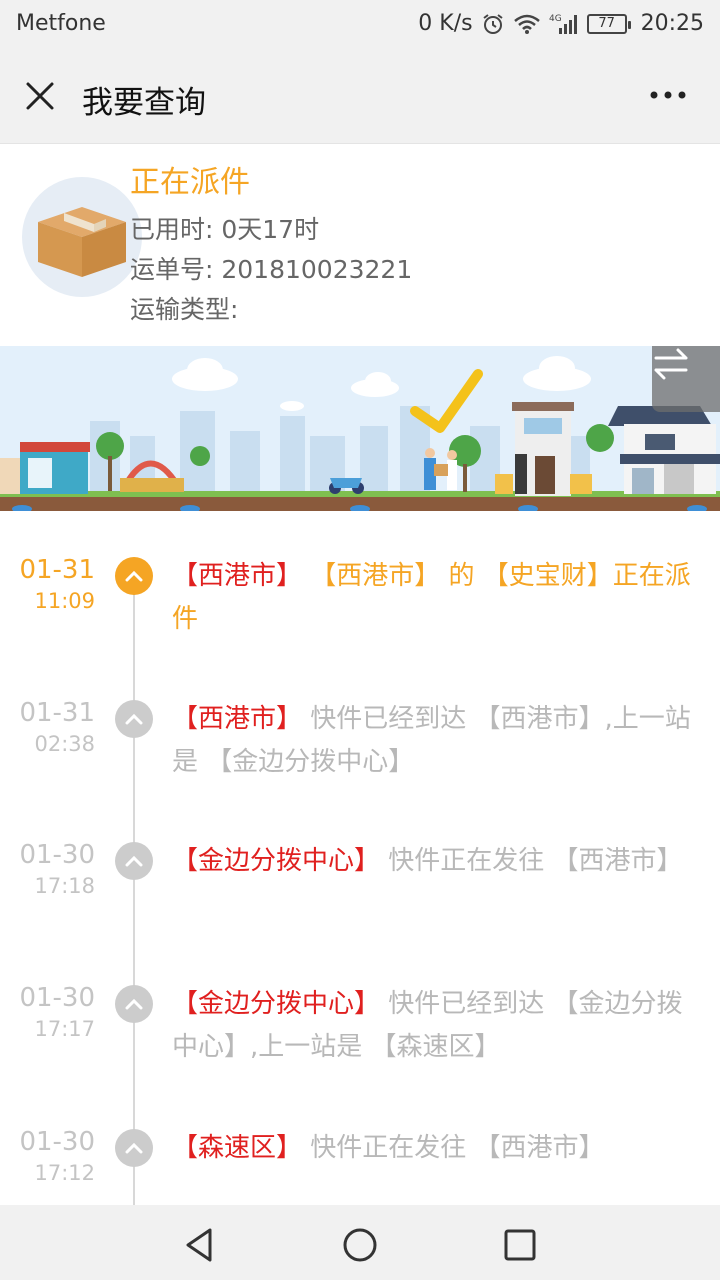 This screenshot has width=720, height=1280. What do you see at coordinates (271, 269) in the screenshot?
I see `waybill-number: 运单号: 201810023221` at bounding box center [271, 269].